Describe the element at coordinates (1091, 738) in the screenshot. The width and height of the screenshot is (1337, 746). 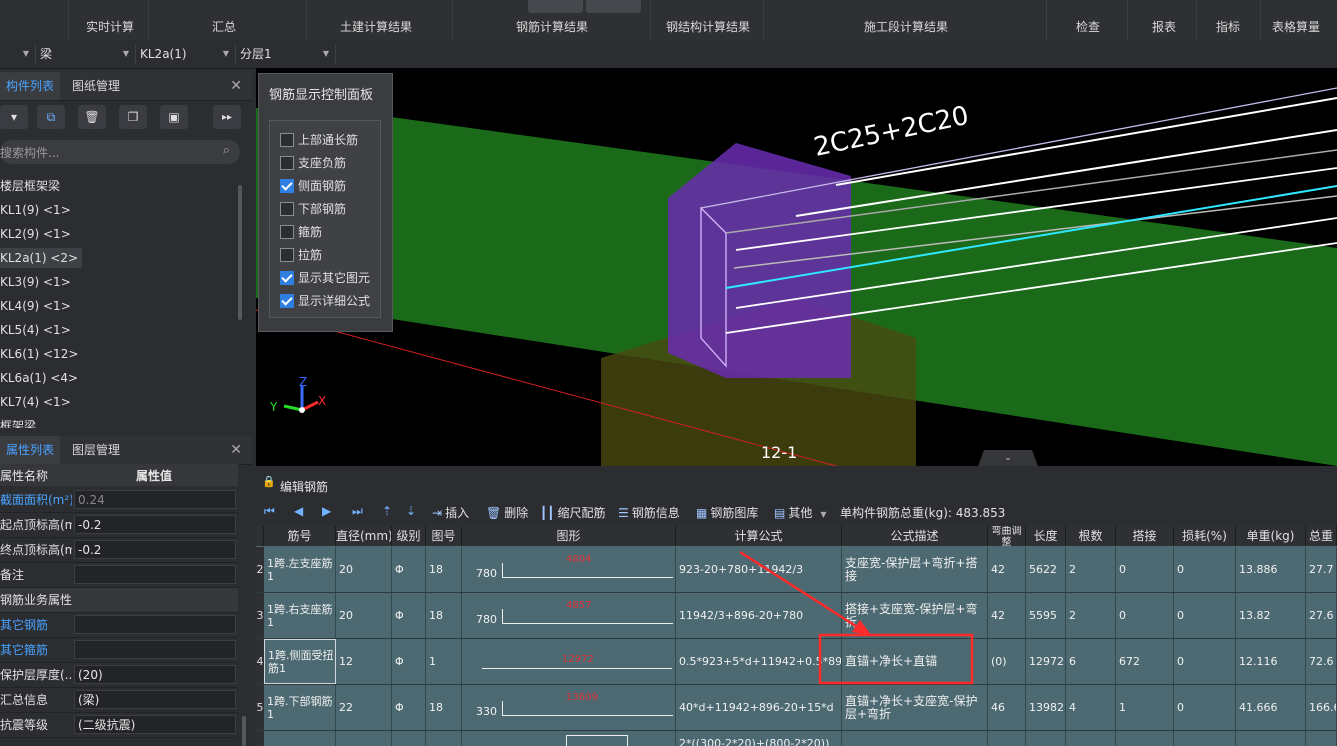
I see `cell-count` at that location.